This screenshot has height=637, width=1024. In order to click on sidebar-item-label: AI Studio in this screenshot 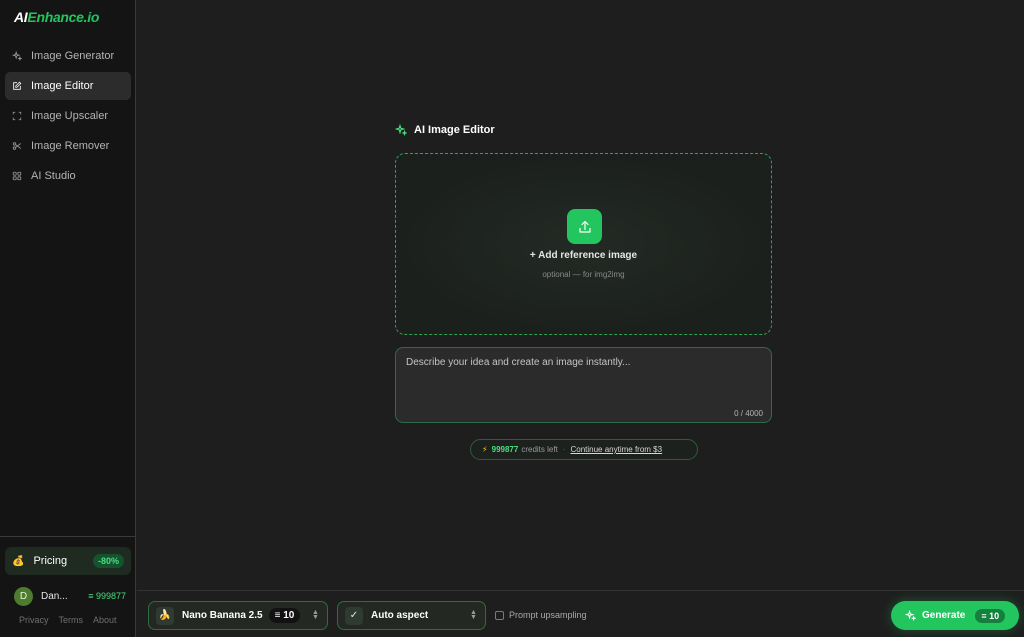, I will do `click(53, 176)`.